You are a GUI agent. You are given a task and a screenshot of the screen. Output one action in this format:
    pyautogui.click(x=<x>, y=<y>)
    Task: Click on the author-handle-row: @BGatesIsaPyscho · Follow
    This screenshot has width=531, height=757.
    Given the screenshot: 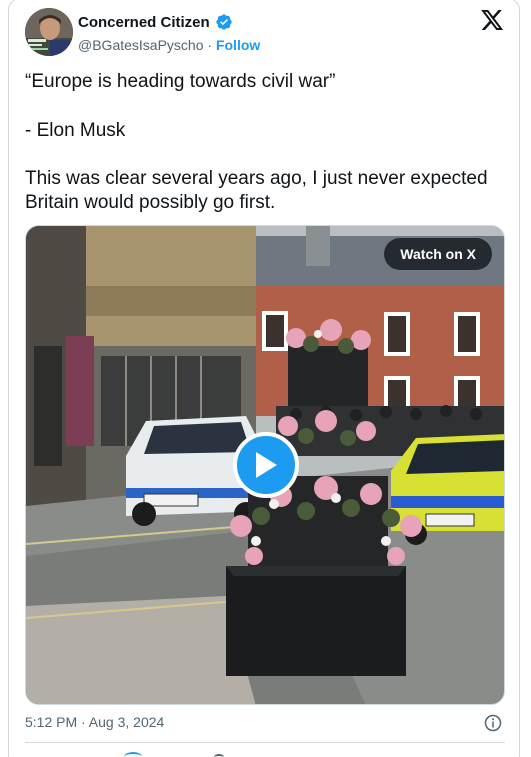 What is the action you would take?
    pyautogui.click(x=169, y=45)
    